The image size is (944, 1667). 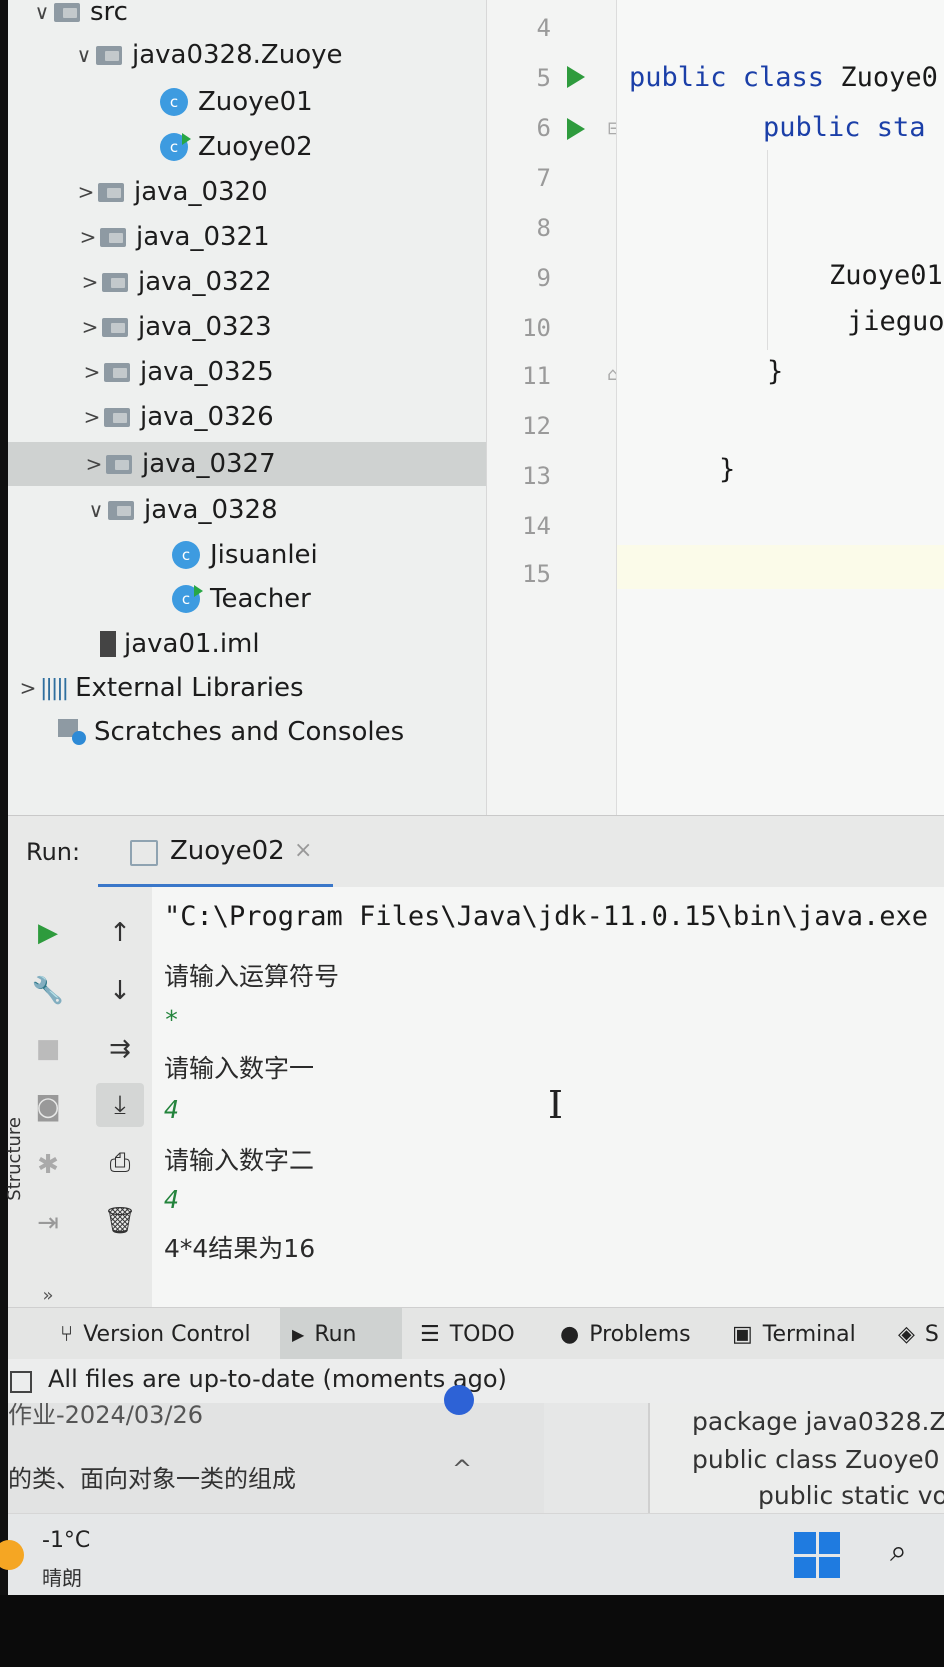 What do you see at coordinates (247, 282) in the screenshot?
I see `tree-item-java-0322: > java_0322` at bounding box center [247, 282].